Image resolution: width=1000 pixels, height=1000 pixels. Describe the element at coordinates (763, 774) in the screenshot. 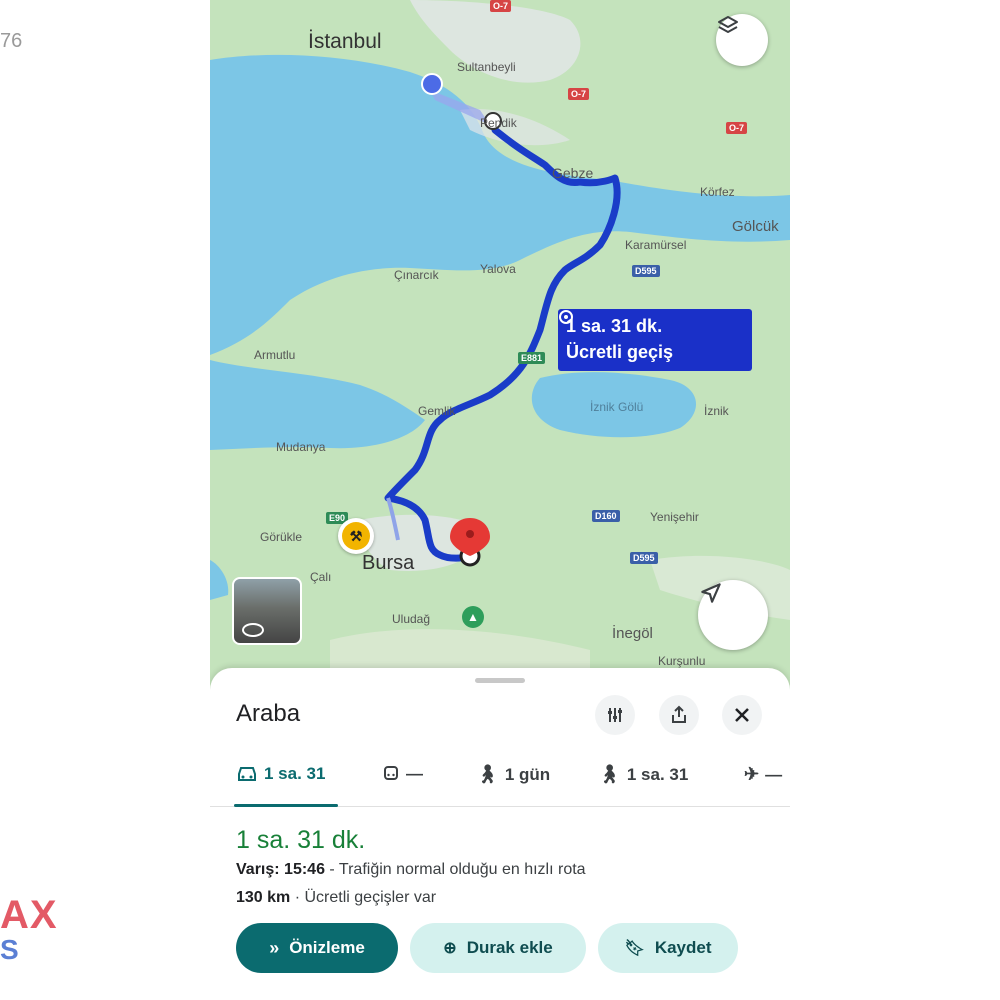

I see `tab-flight: ✈︎ —` at that location.